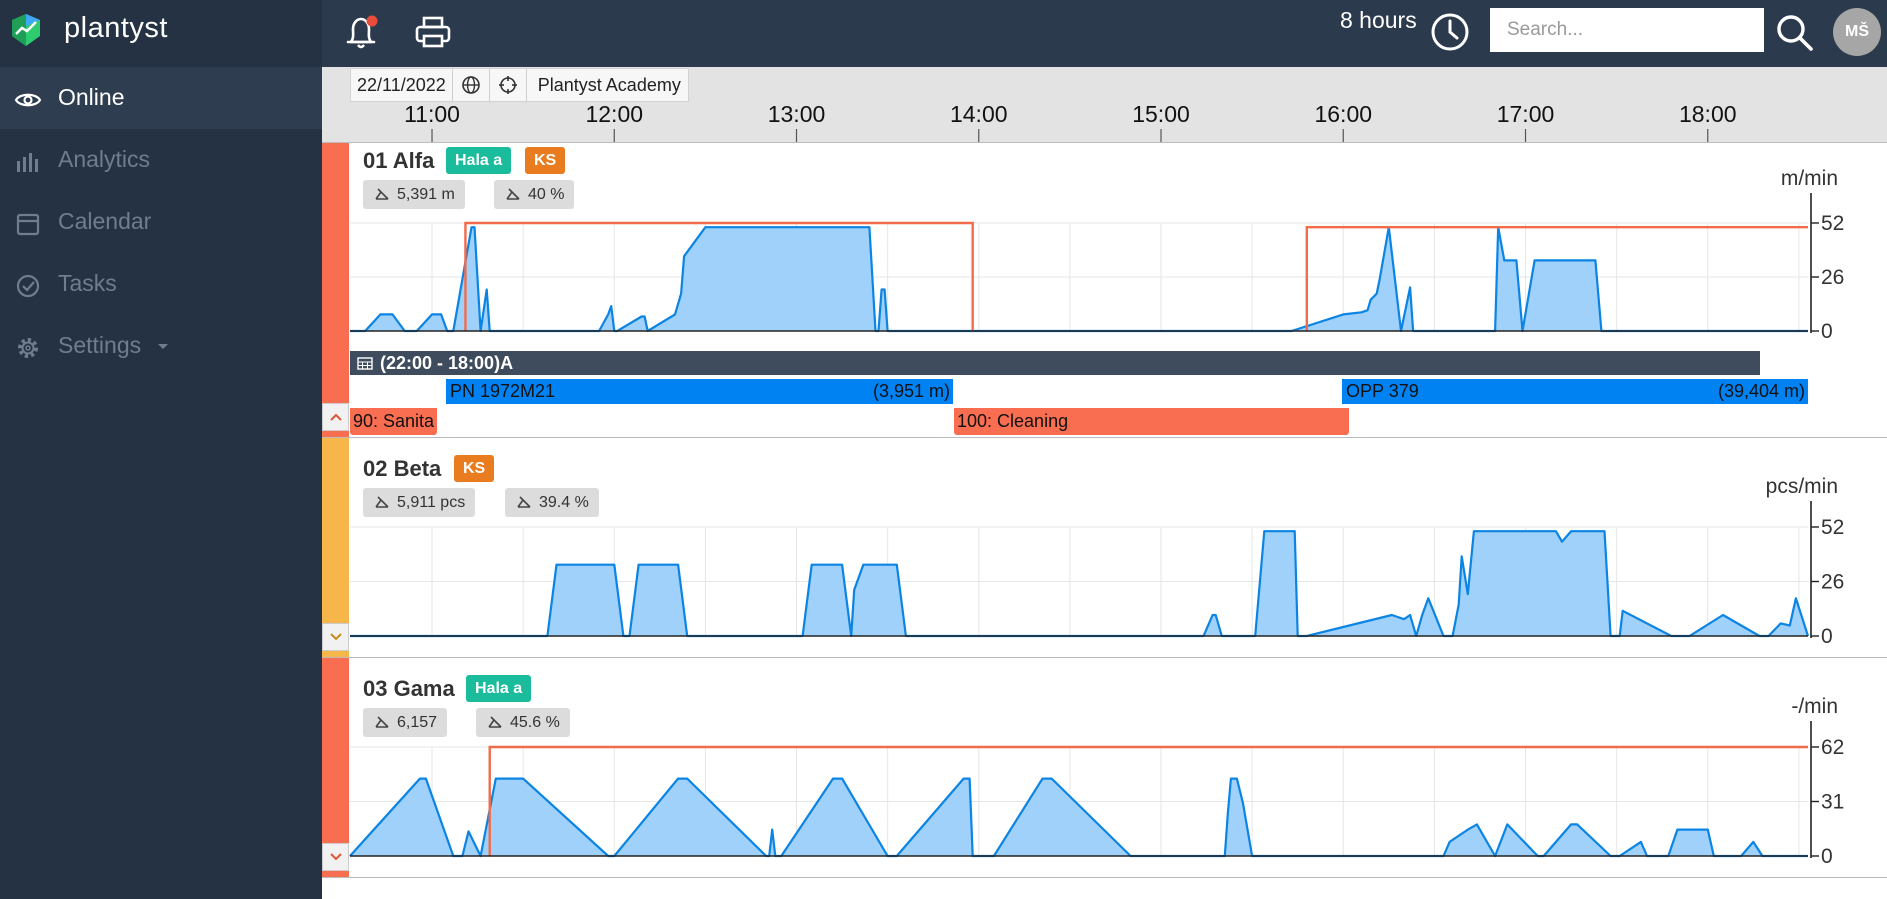  Describe the element at coordinates (606, 85) in the screenshot. I see `factory-selector: Plantyst Academy` at that location.